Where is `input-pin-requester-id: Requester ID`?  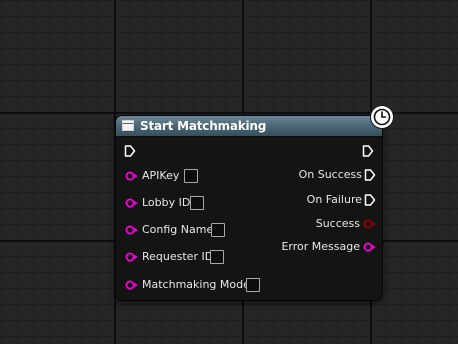
input-pin-requester-id: Requester ID is located at coordinates (179, 257).